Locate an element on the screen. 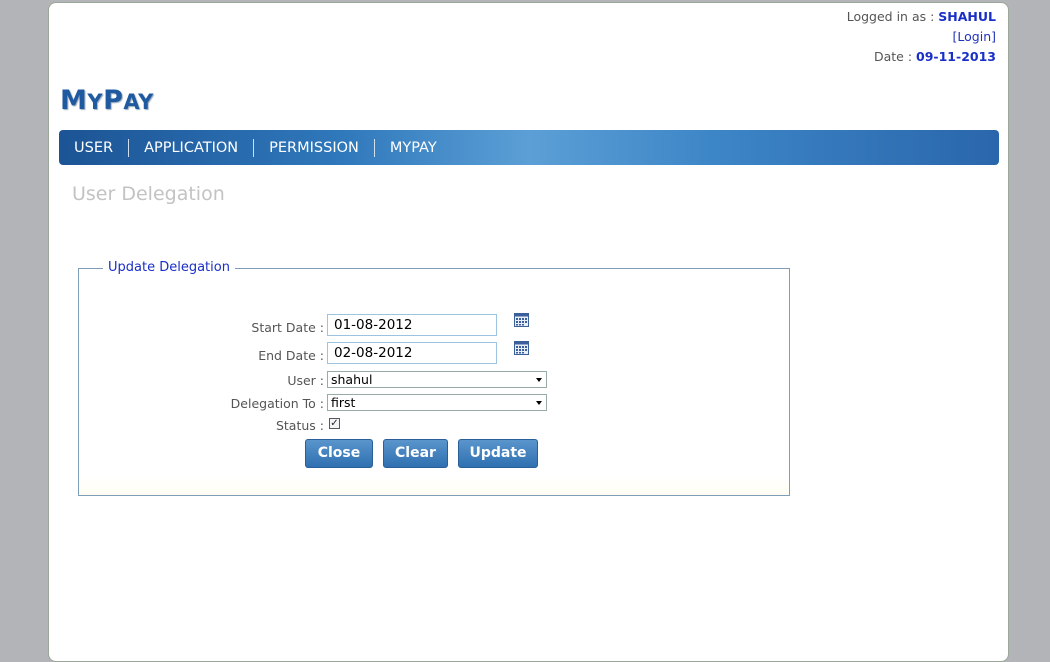 This screenshot has height=662, width=1050. end-date-calendar-icon is located at coordinates (521, 348).